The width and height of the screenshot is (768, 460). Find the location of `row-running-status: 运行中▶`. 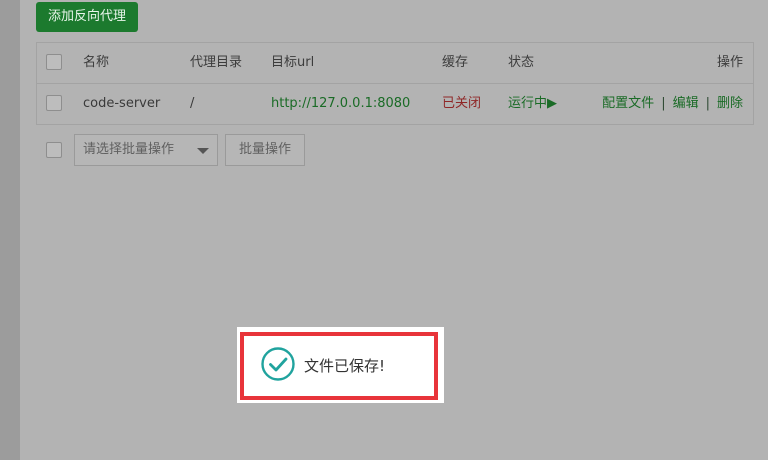

row-running-status: 运行中▶ is located at coordinates (532, 104).